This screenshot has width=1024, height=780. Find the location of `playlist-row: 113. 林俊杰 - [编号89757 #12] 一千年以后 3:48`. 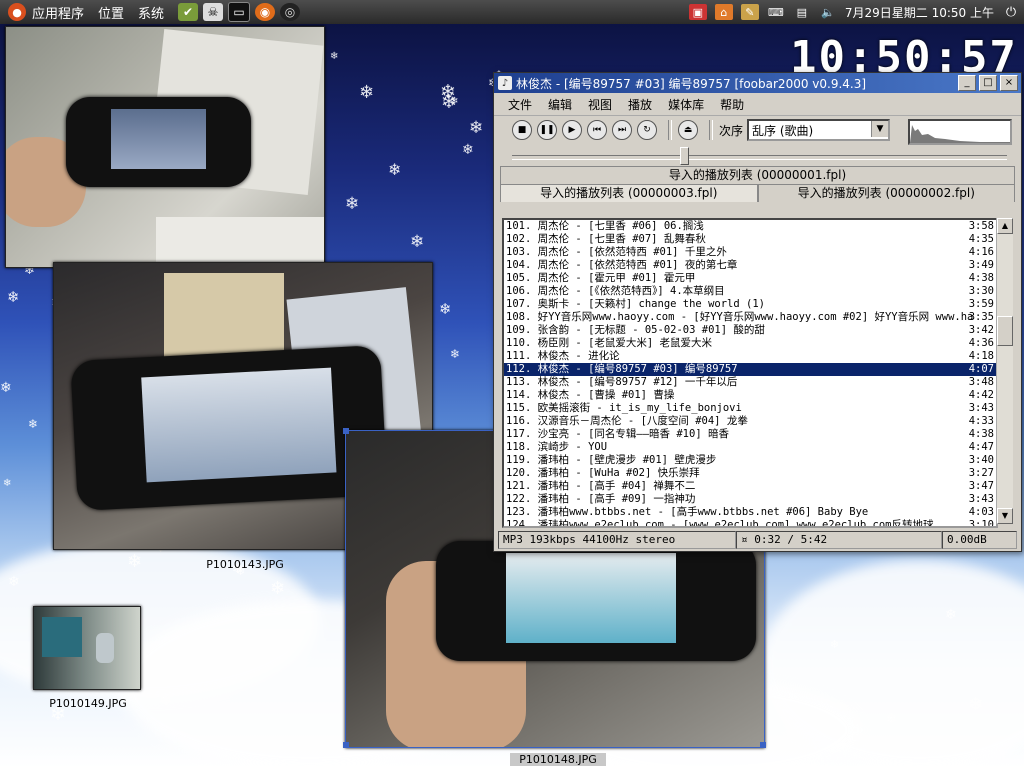

playlist-row: 113. 林俊杰 - [编号89757 #12] 一千年以后 3:48 is located at coordinates (750, 382).